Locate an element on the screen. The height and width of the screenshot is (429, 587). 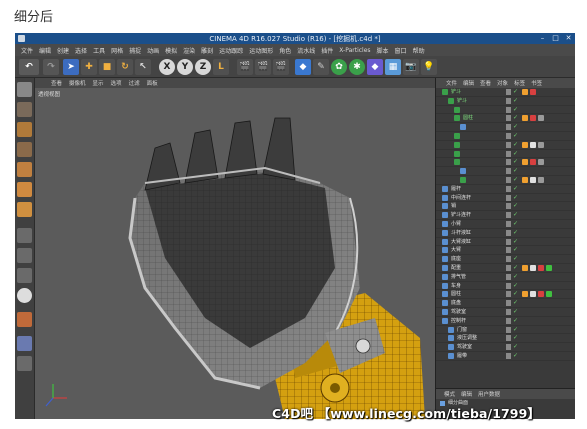
object-tree-row: 履带 ✓ is located at coordinates (505, 356).